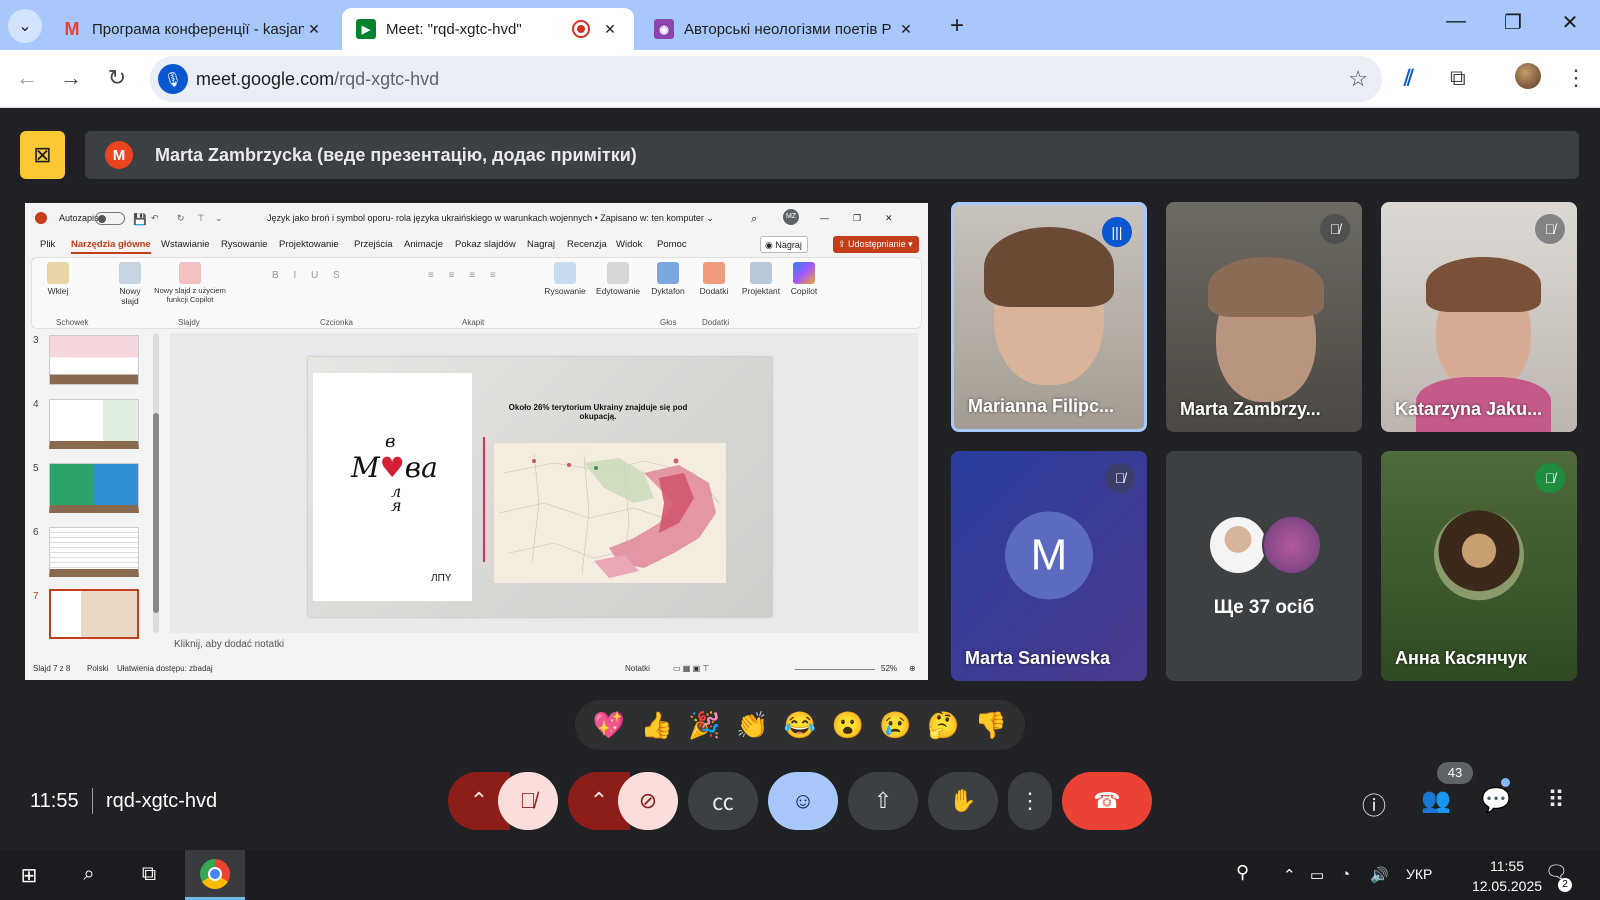  Describe the element at coordinates (27, 78) in the screenshot. I see `back-icon: ←` at that location.